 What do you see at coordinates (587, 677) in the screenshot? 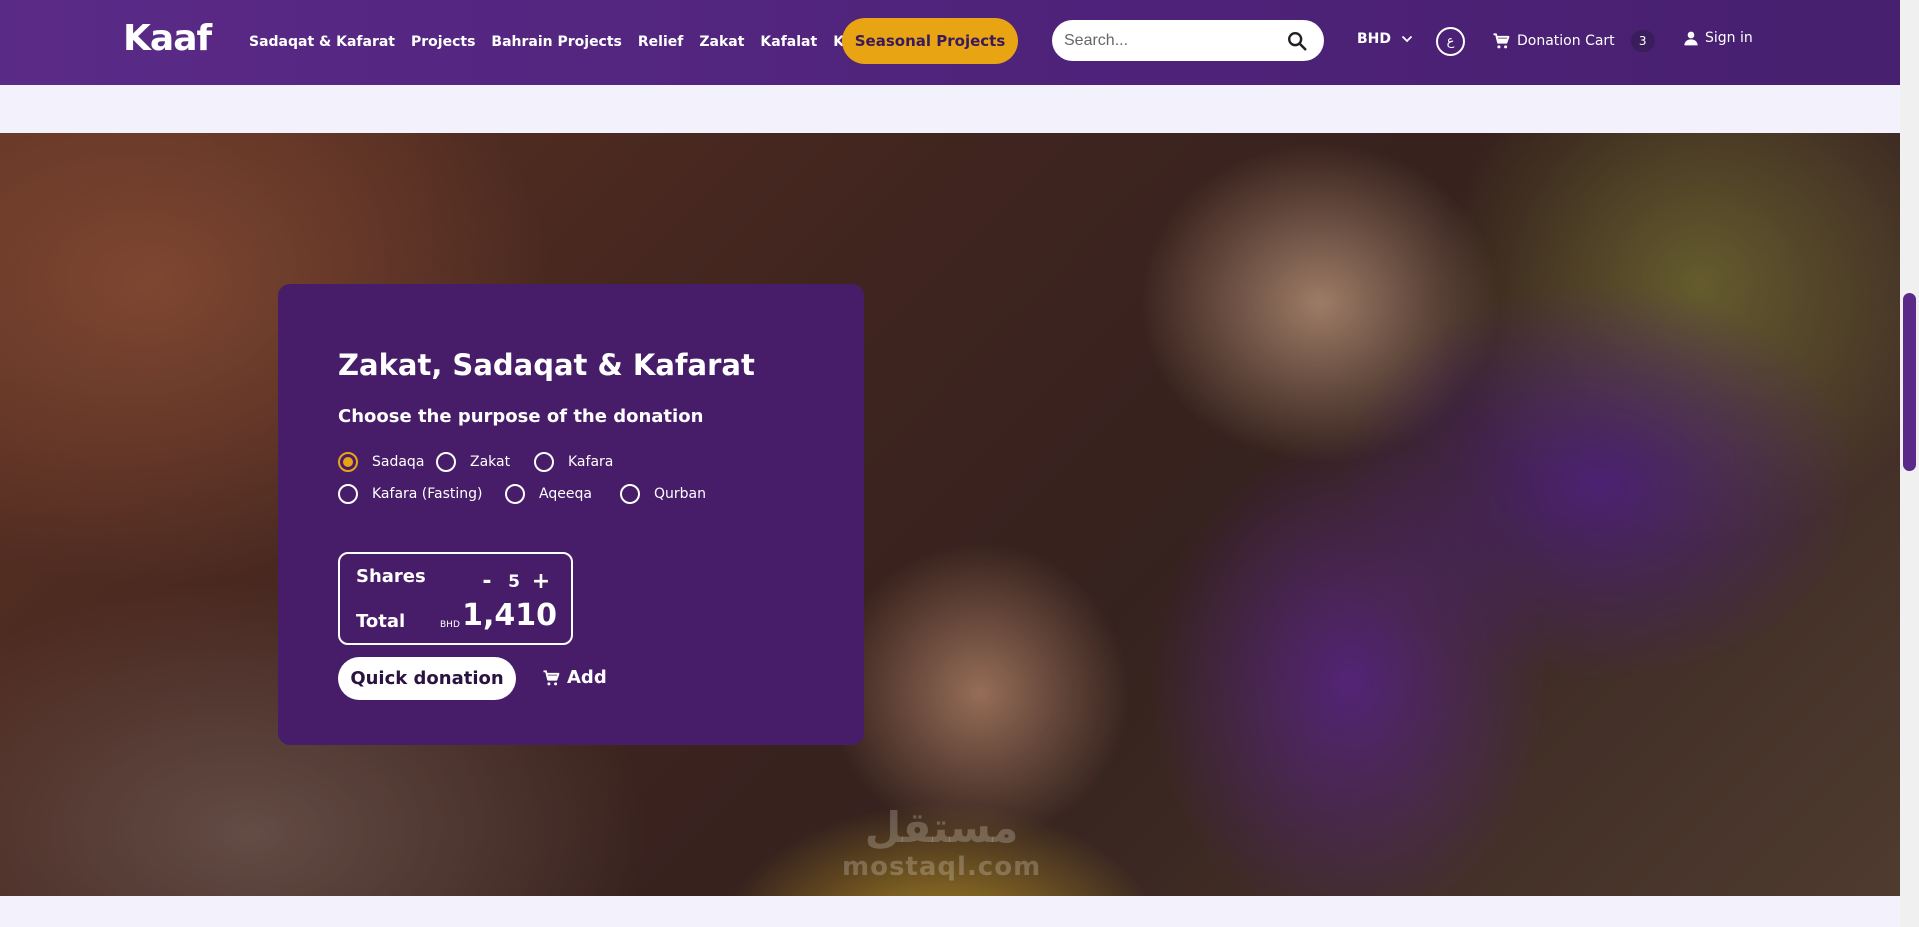
I see `add-label: Add` at bounding box center [587, 677].